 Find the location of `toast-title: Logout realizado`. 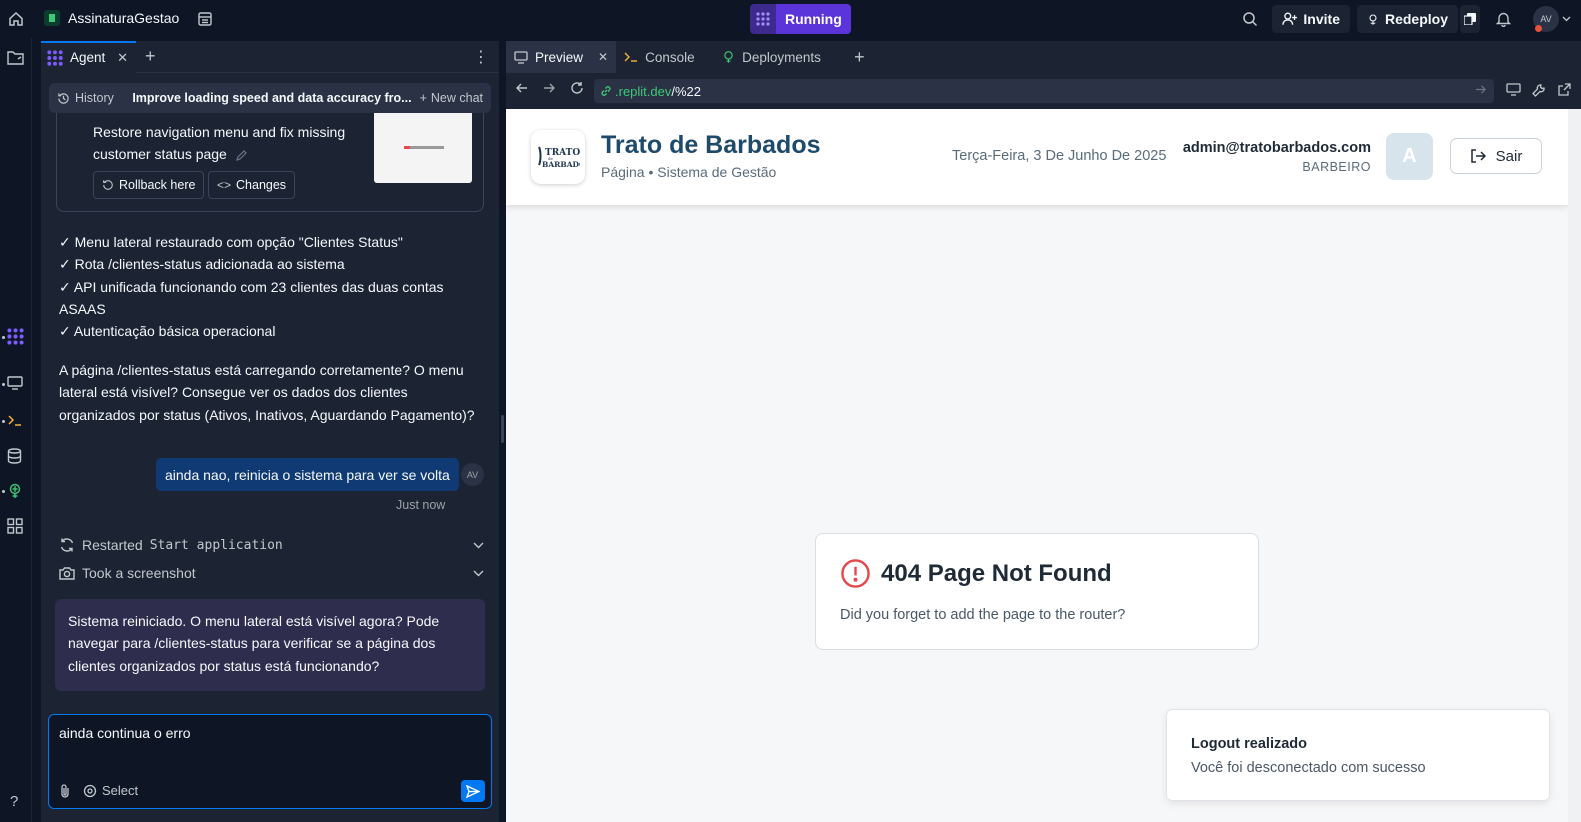

toast-title: Logout realizado is located at coordinates (1249, 744).